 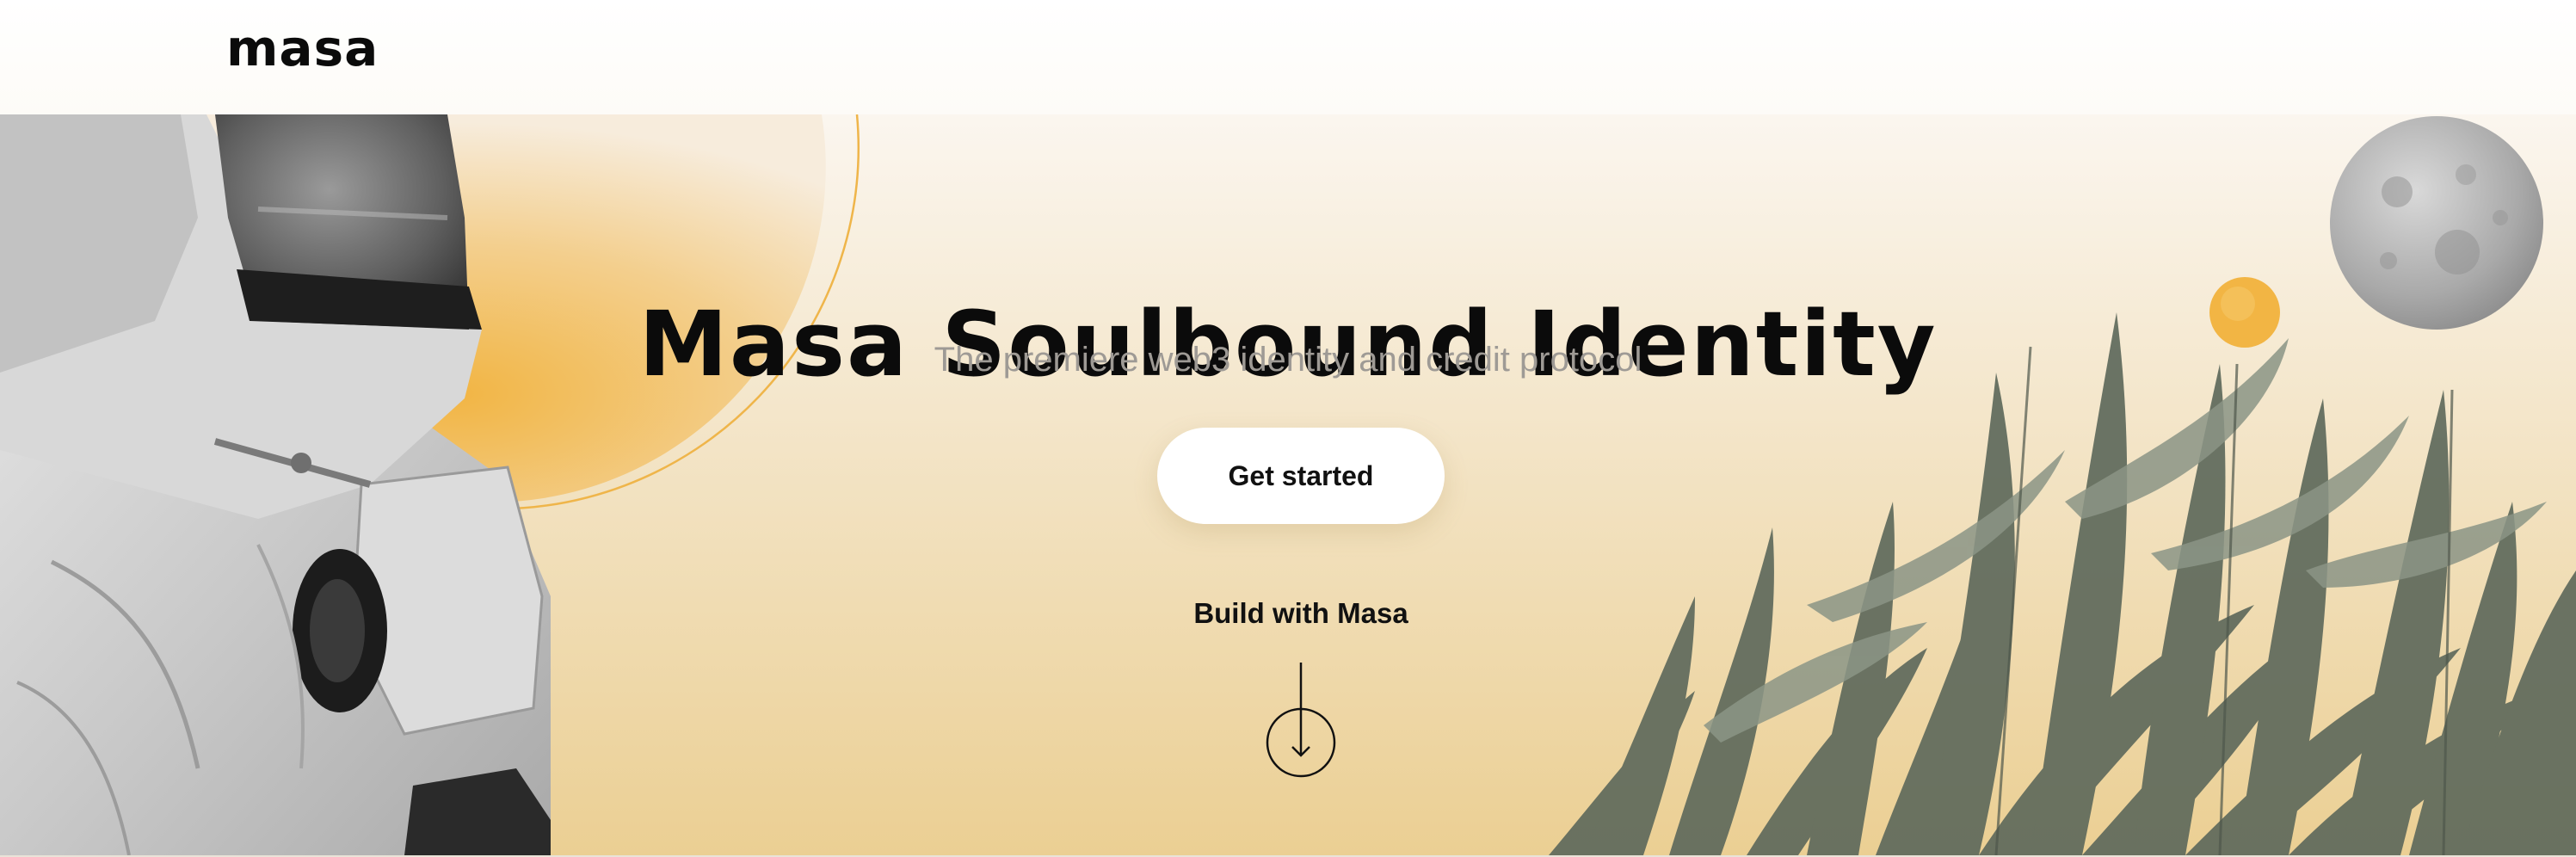 What do you see at coordinates (1301, 613) in the screenshot?
I see `build-with-masa-link: Build with Masa` at bounding box center [1301, 613].